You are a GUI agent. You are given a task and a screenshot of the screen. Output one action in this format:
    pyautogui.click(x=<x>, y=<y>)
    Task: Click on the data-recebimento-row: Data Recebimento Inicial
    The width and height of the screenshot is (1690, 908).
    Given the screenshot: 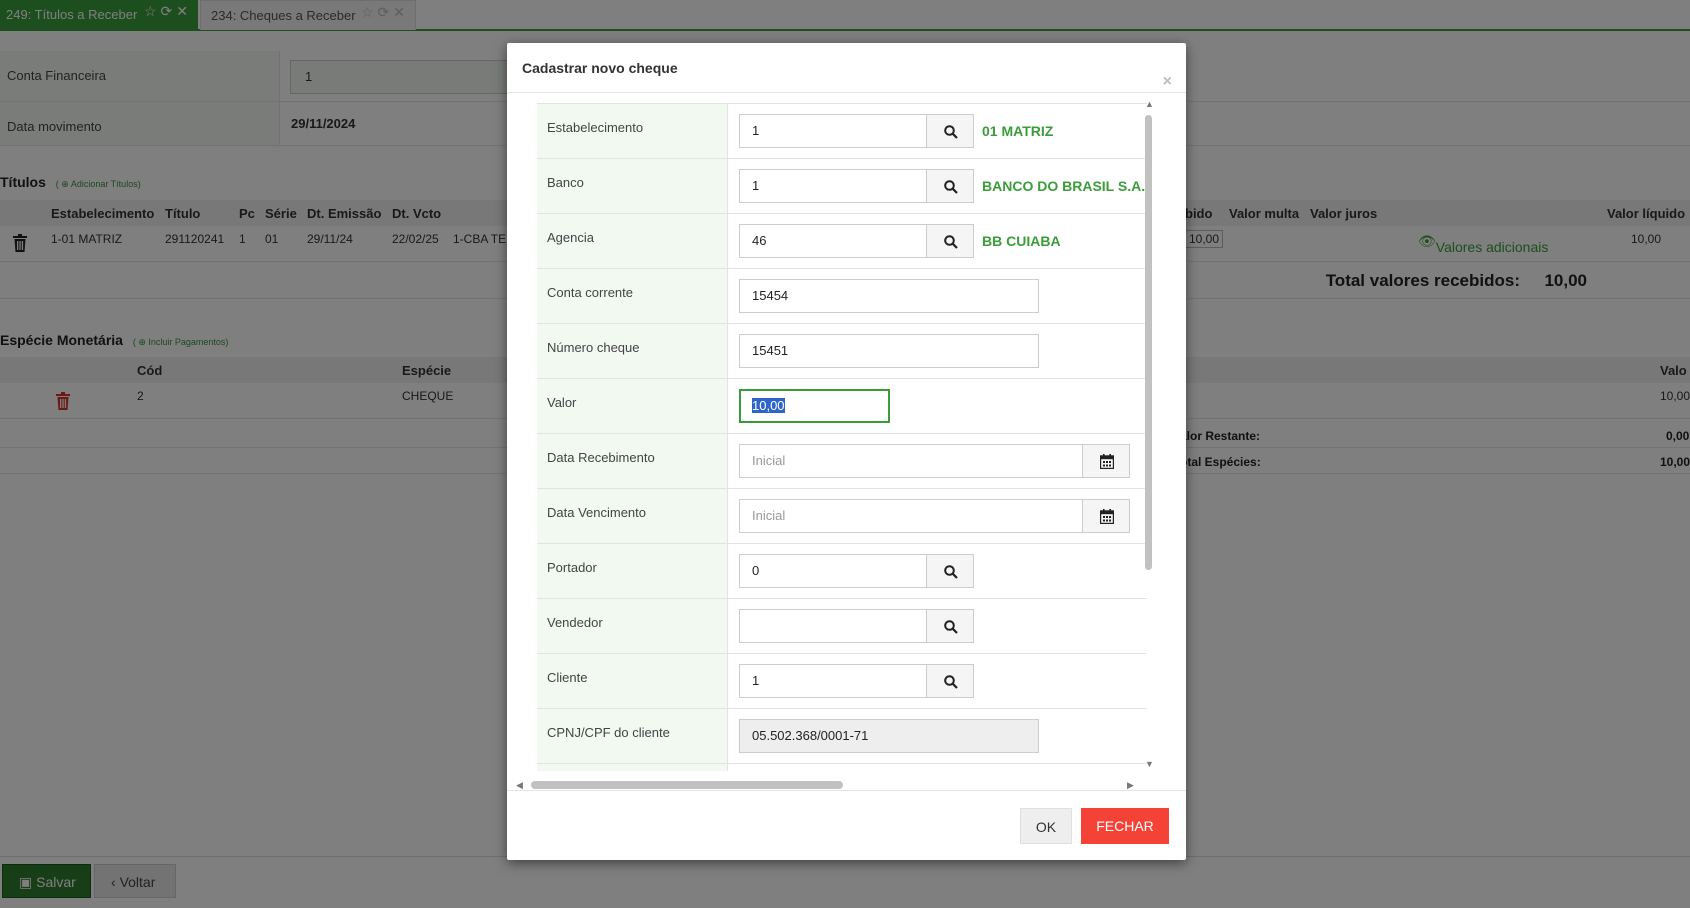 What is the action you would take?
    pyautogui.click(x=842, y=461)
    